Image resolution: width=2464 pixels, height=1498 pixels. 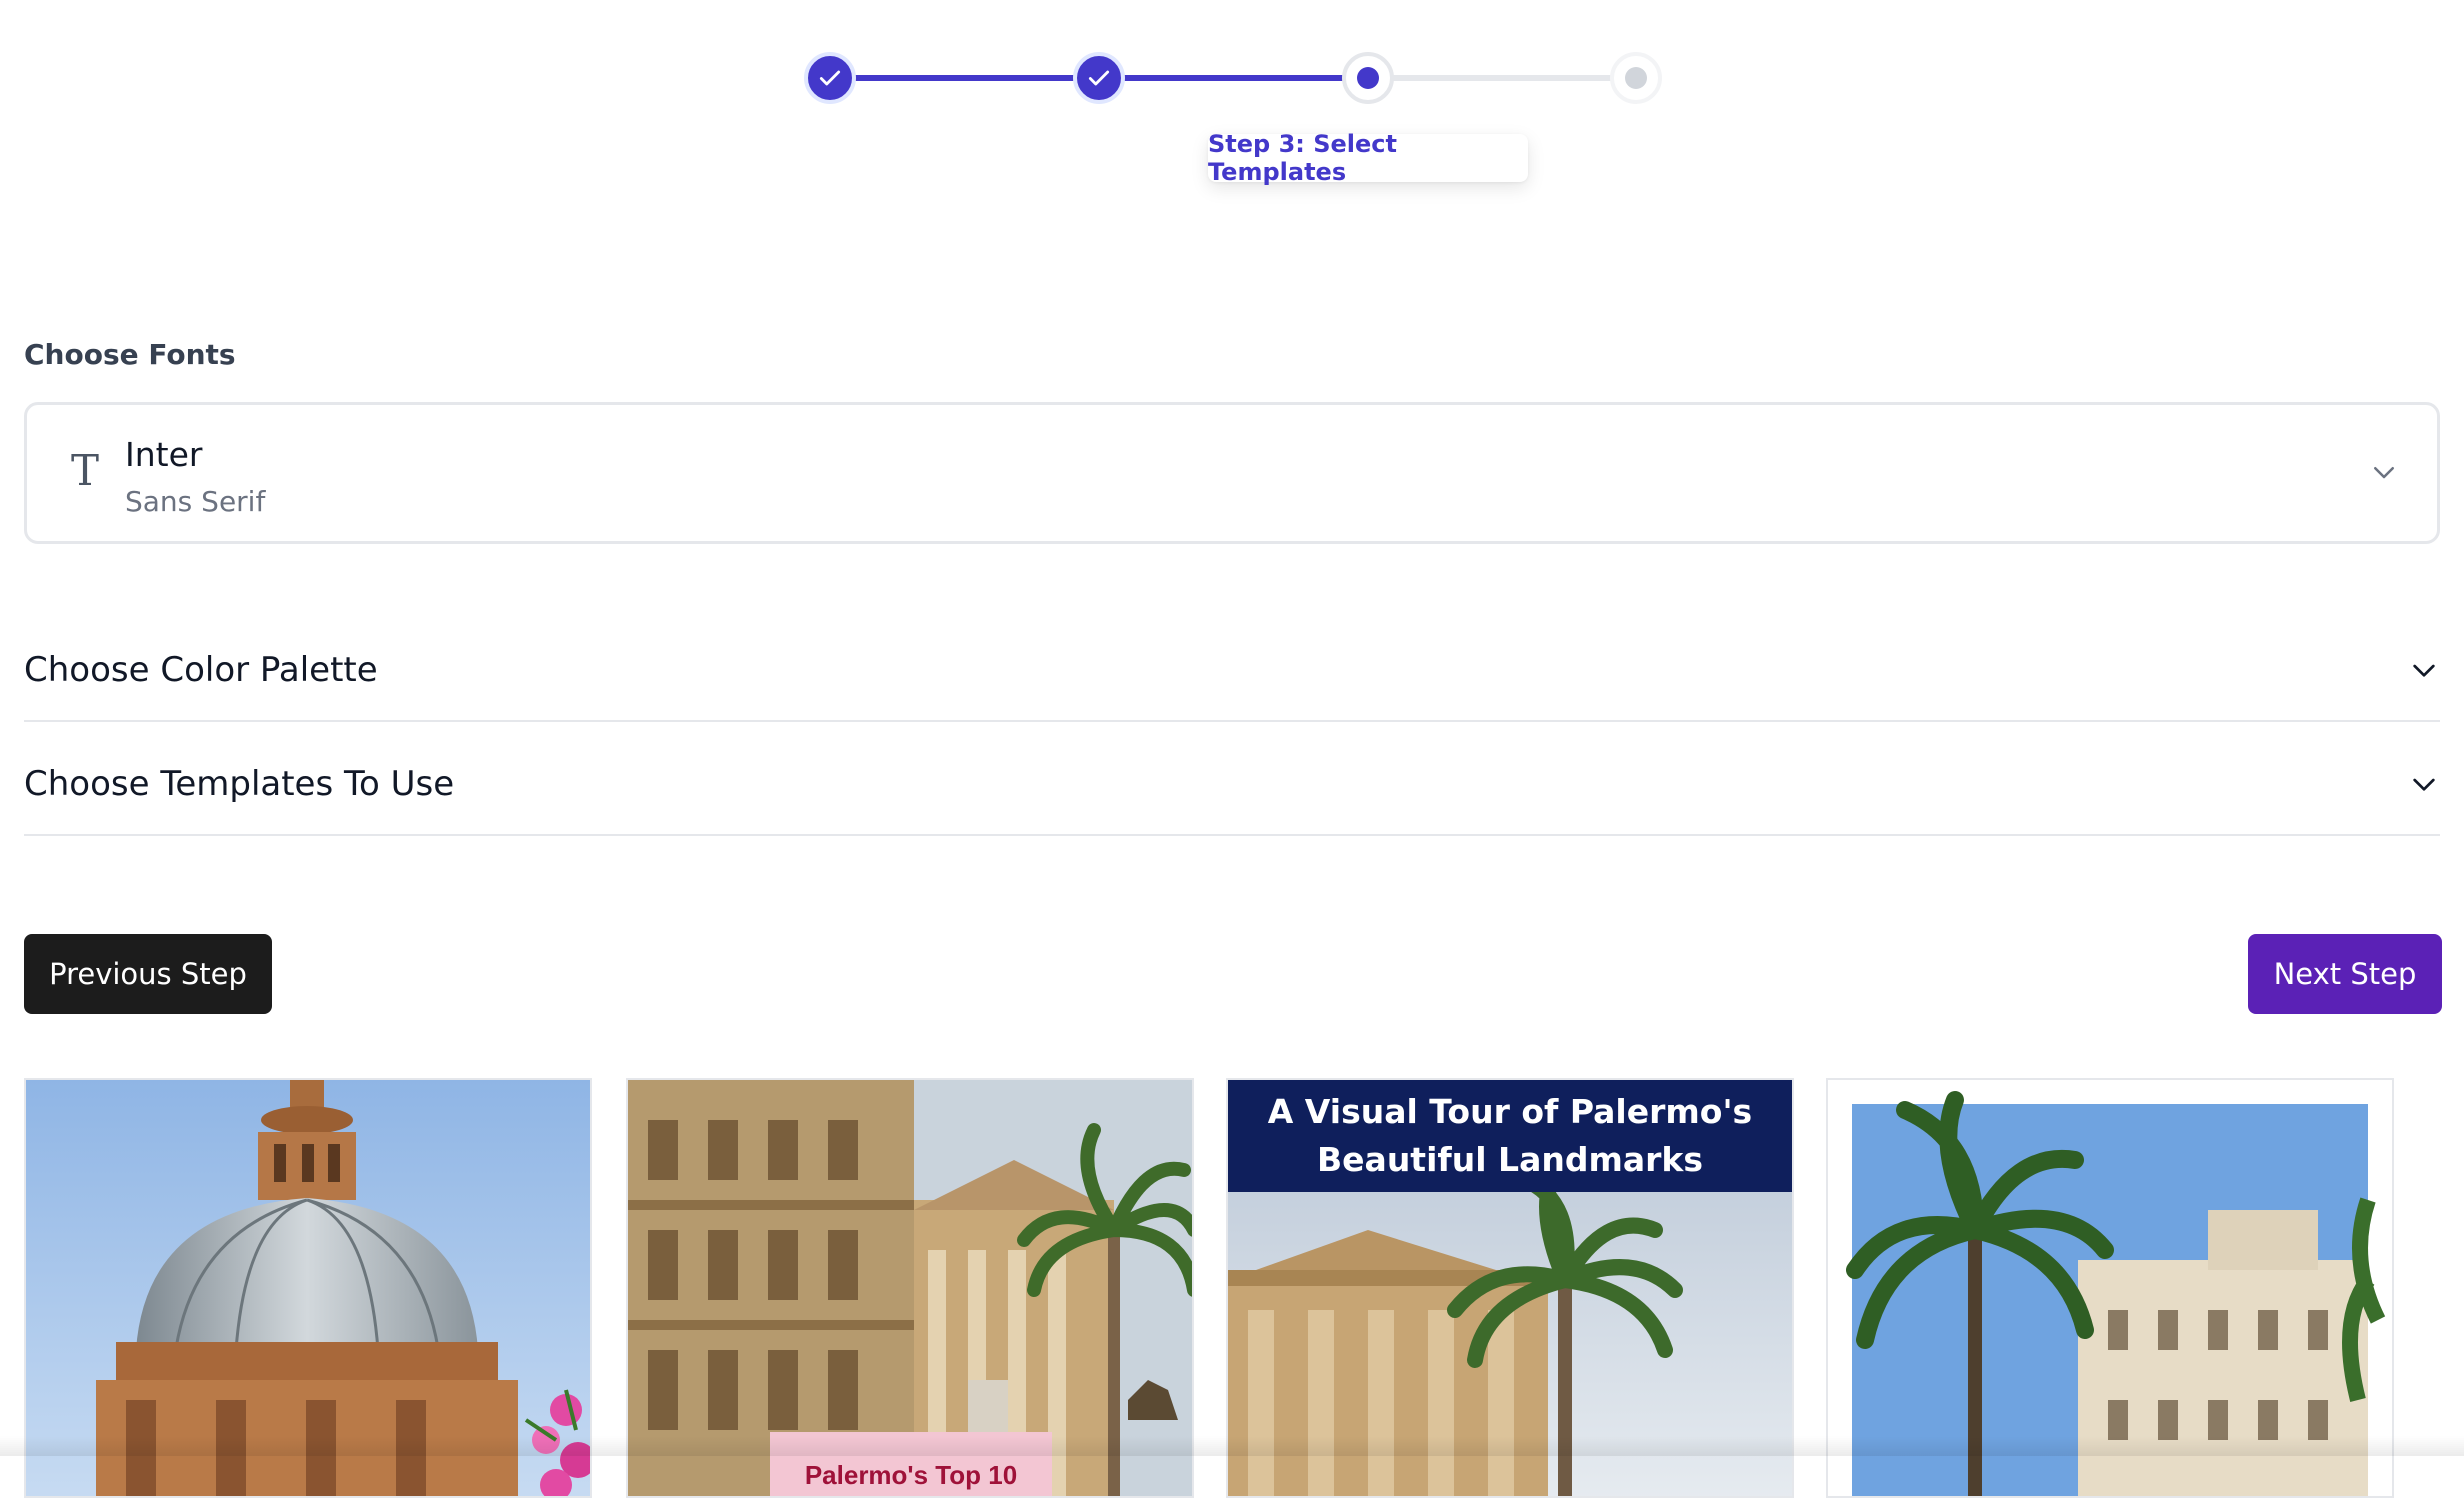 What do you see at coordinates (1232, 780) in the screenshot?
I see `templates-accordion: Choose Templates To Use` at bounding box center [1232, 780].